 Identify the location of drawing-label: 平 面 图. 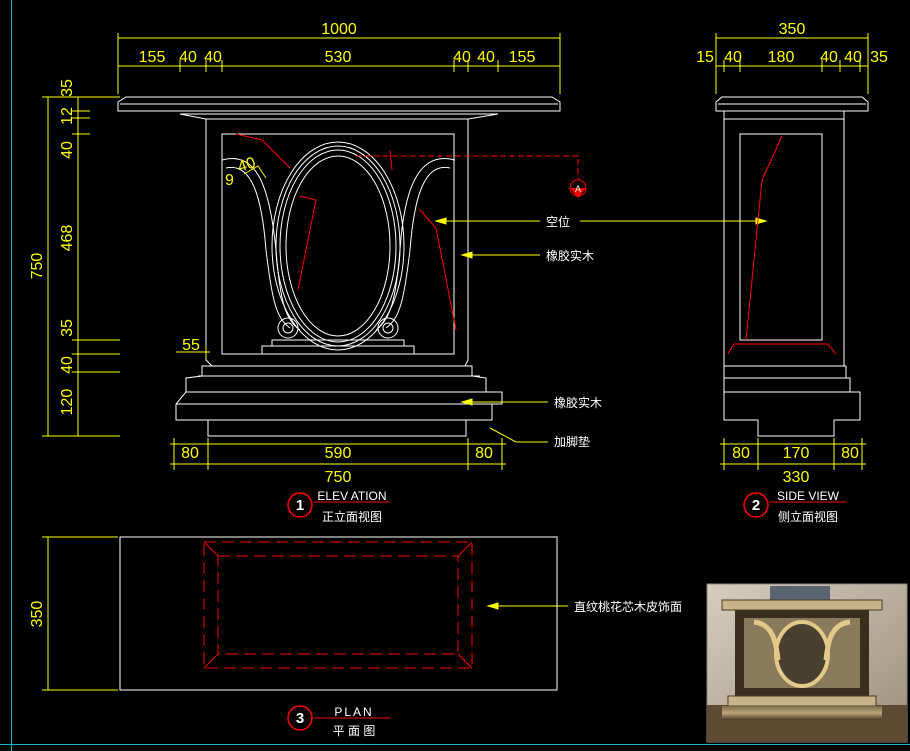
(354, 731).